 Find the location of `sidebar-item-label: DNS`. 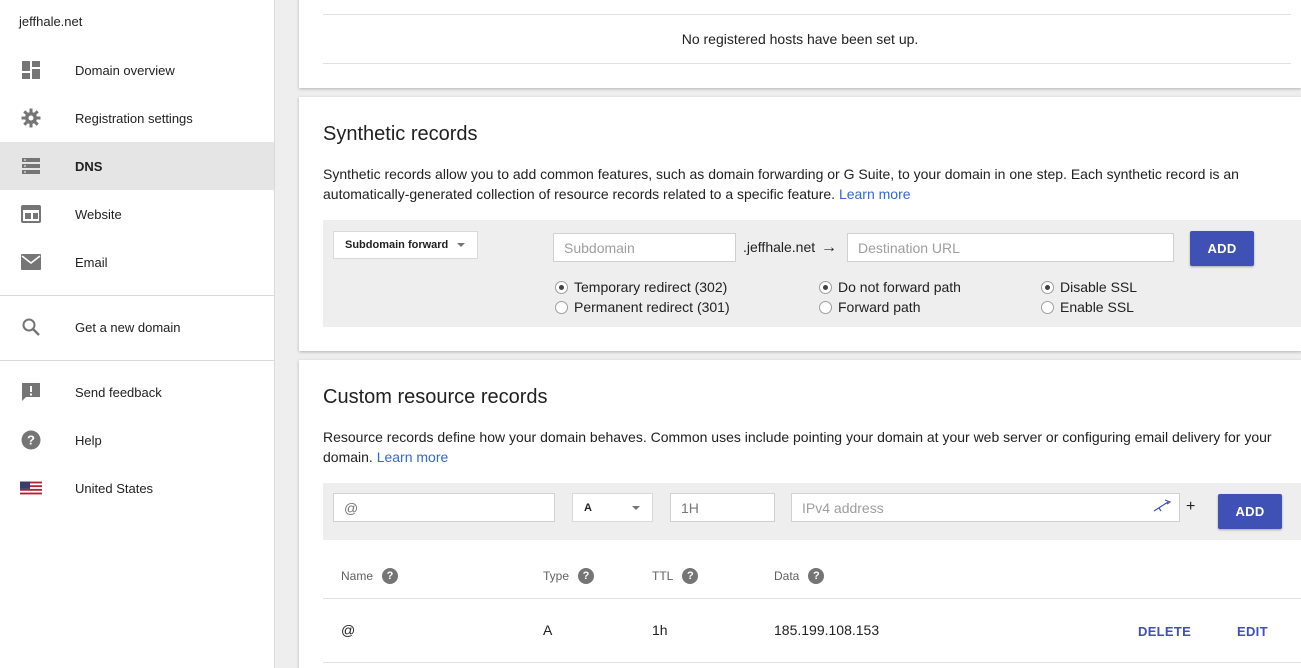

sidebar-item-label: DNS is located at coordinates (89, 166).